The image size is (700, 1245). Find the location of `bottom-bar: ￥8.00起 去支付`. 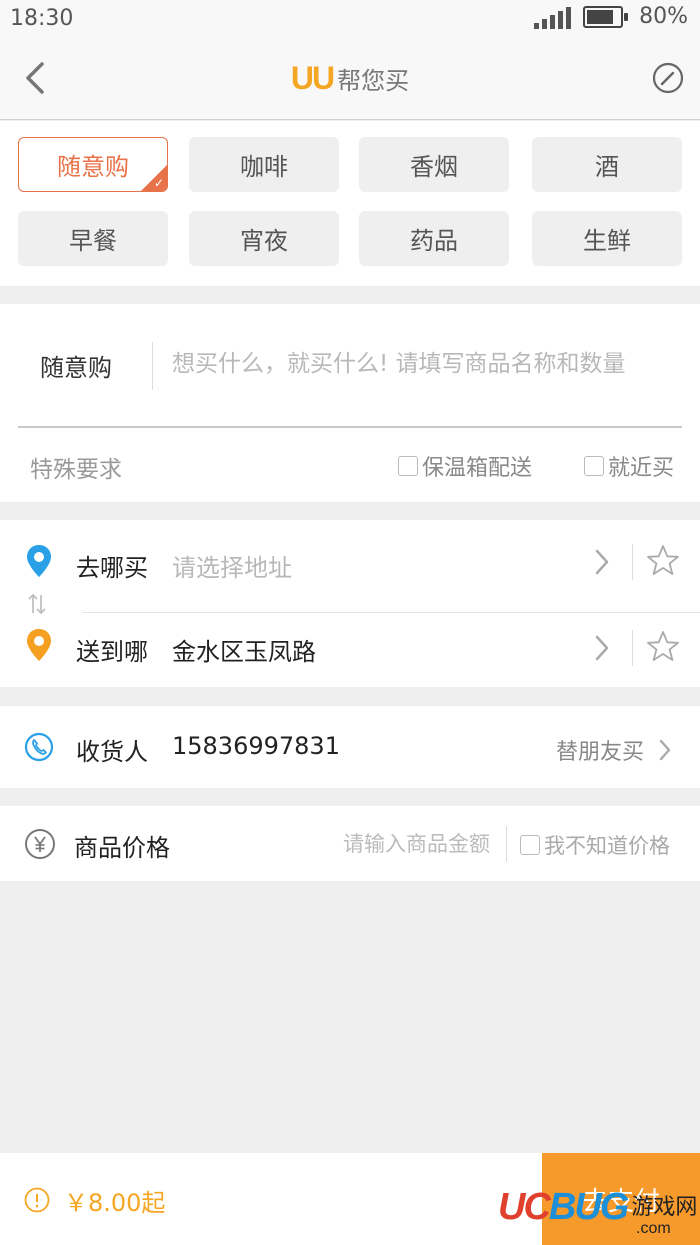

bottom-bar: ￥8.00起 去支付 is located at coordinates (350, 1199).